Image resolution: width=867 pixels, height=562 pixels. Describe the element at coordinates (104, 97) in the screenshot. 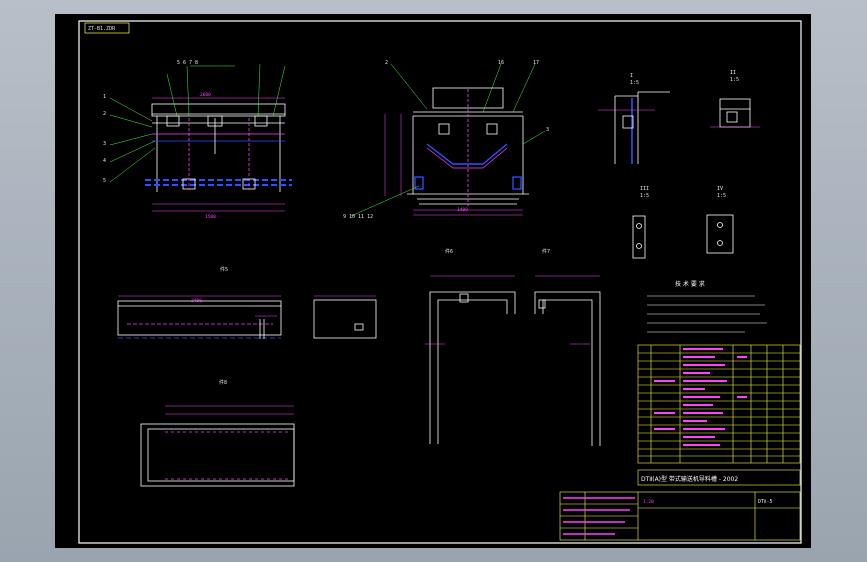

I see `front-view-balloon-1: 1` at that location.